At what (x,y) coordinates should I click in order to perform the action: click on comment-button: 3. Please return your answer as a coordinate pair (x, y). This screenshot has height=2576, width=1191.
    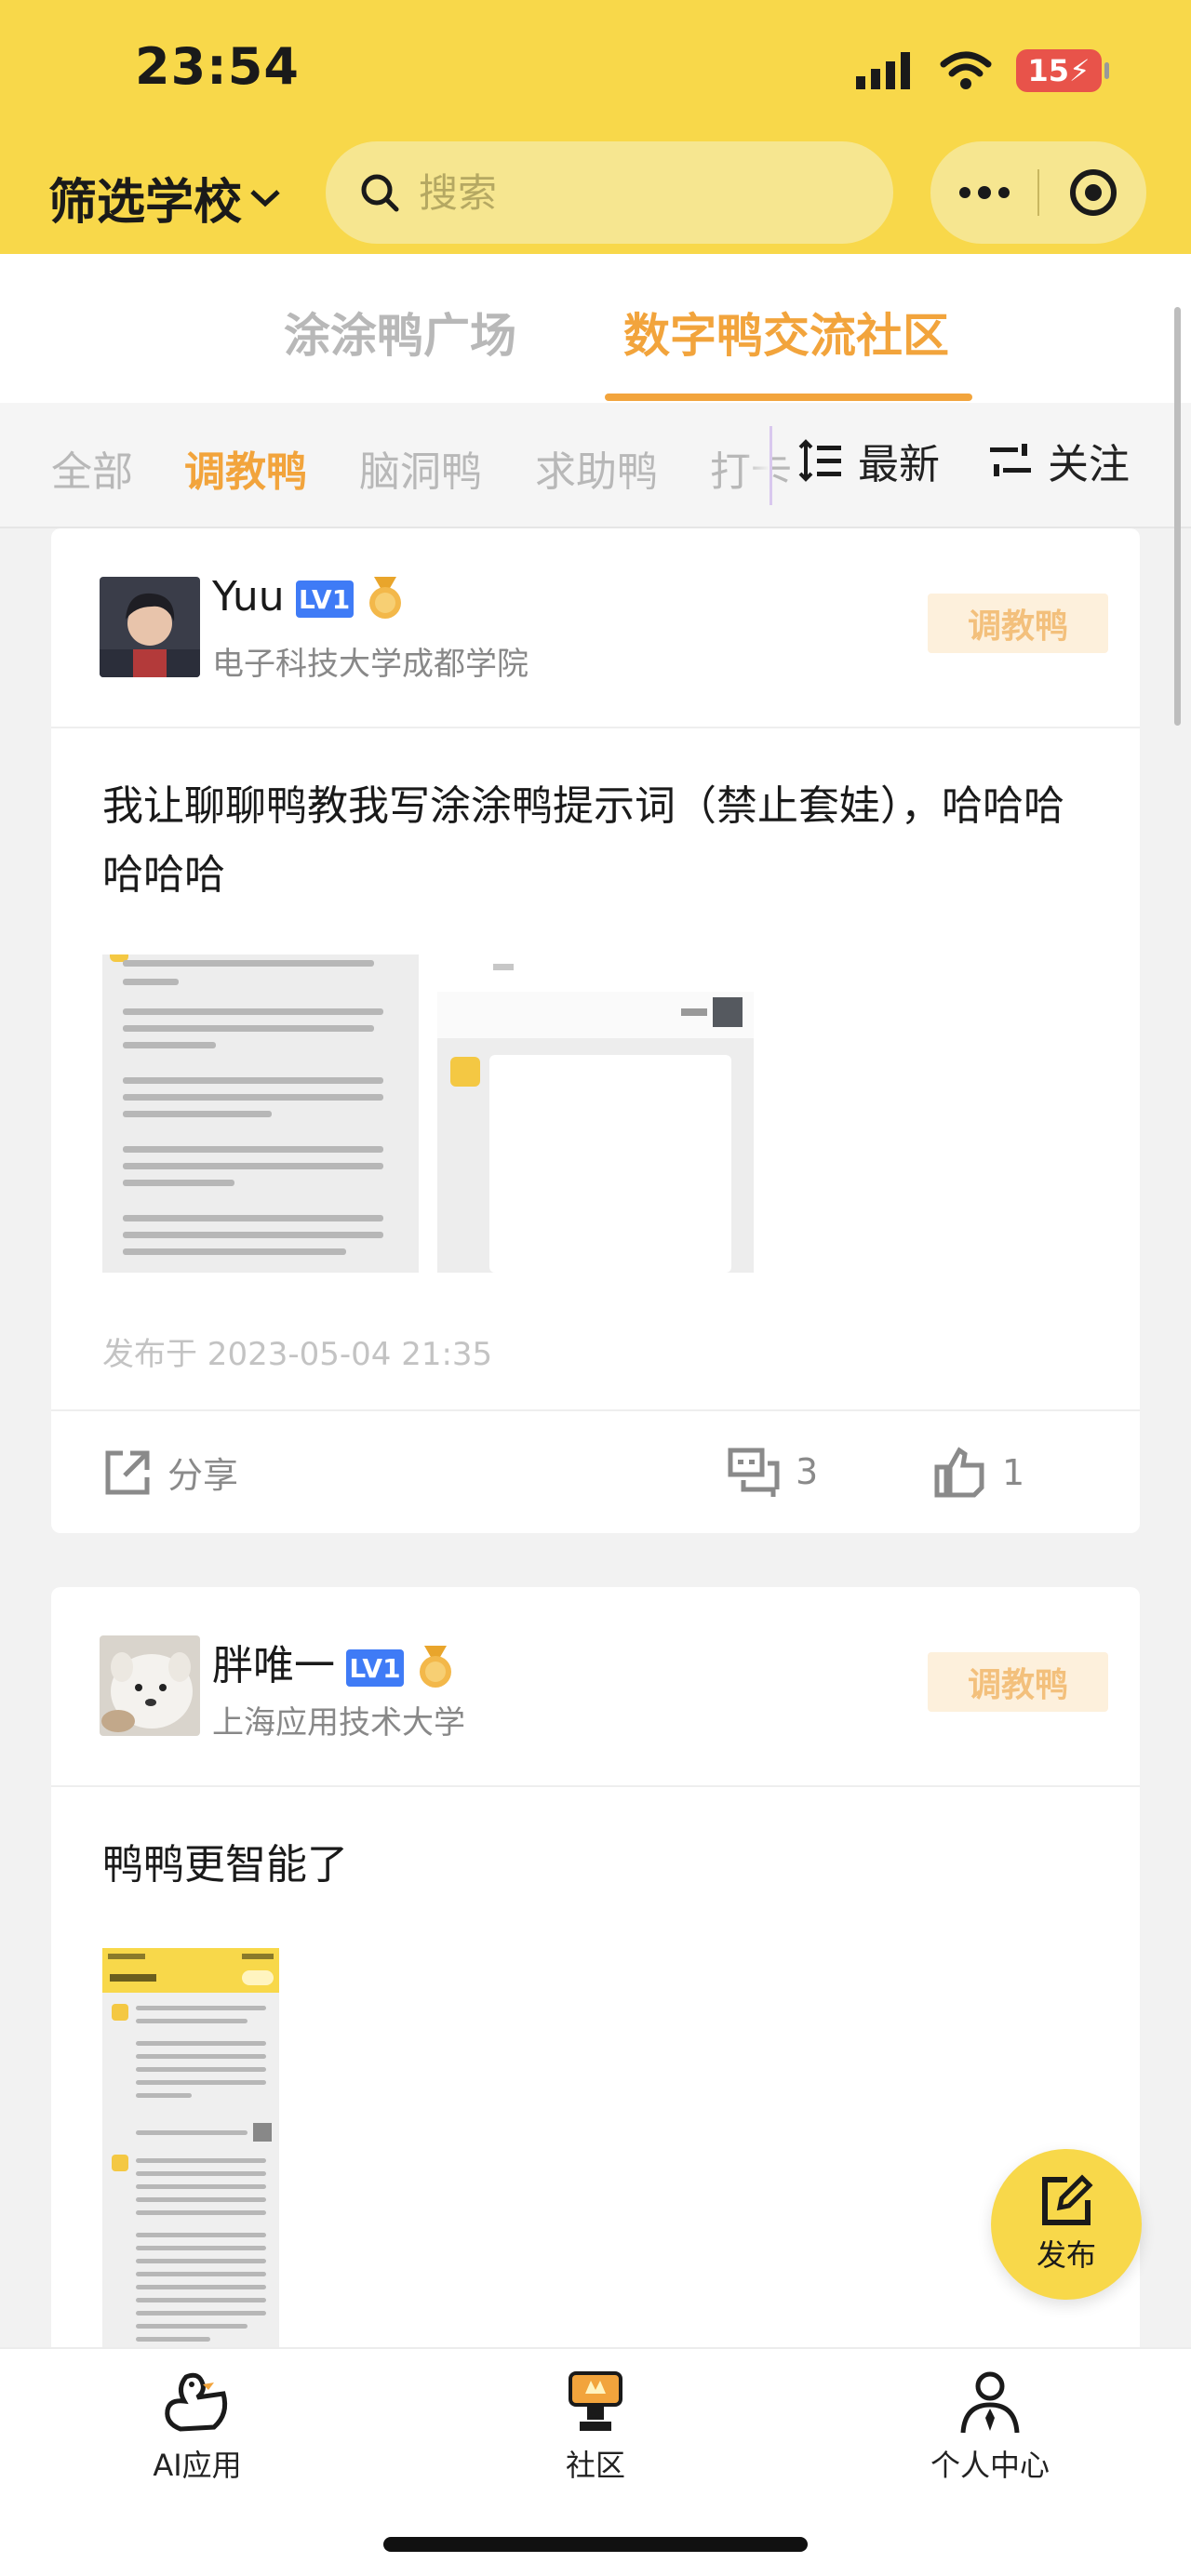
    Looking at the image, I should click on (772, 1472).